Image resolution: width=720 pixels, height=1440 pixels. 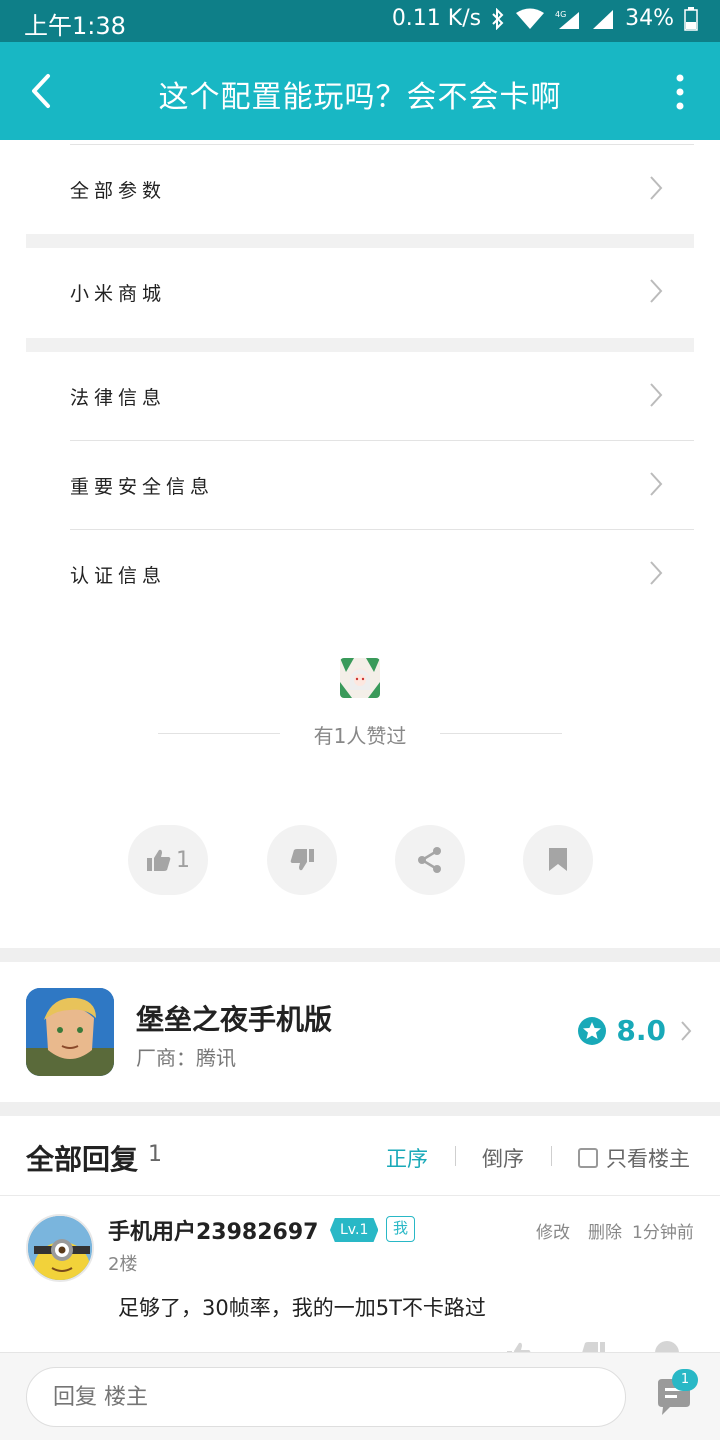 I want to click on back-arrow-icon, so click(x=42, y=91).